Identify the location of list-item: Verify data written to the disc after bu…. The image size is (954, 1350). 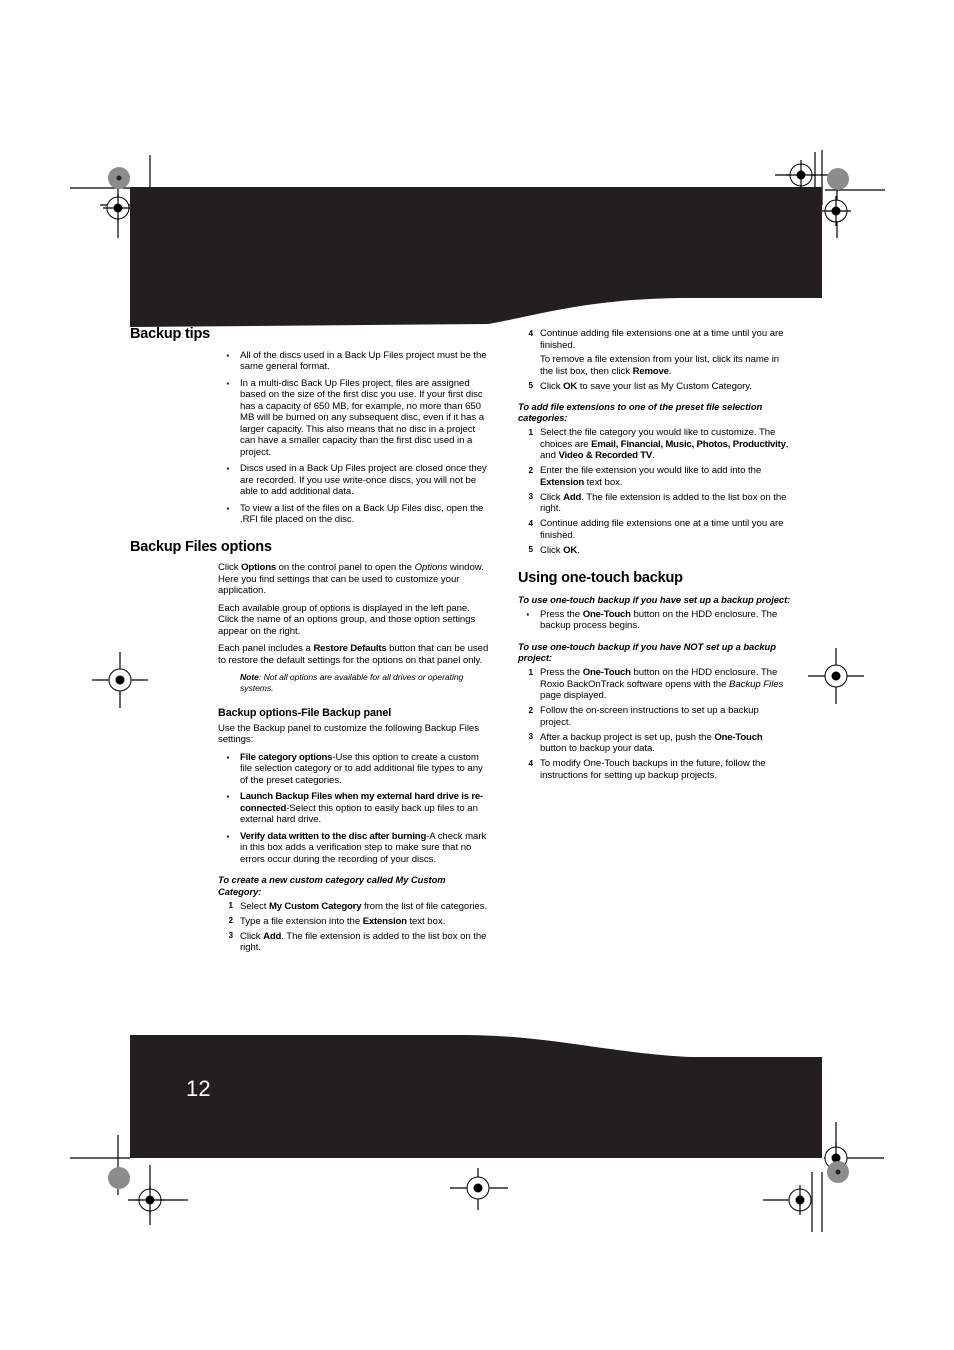
(354, 847).